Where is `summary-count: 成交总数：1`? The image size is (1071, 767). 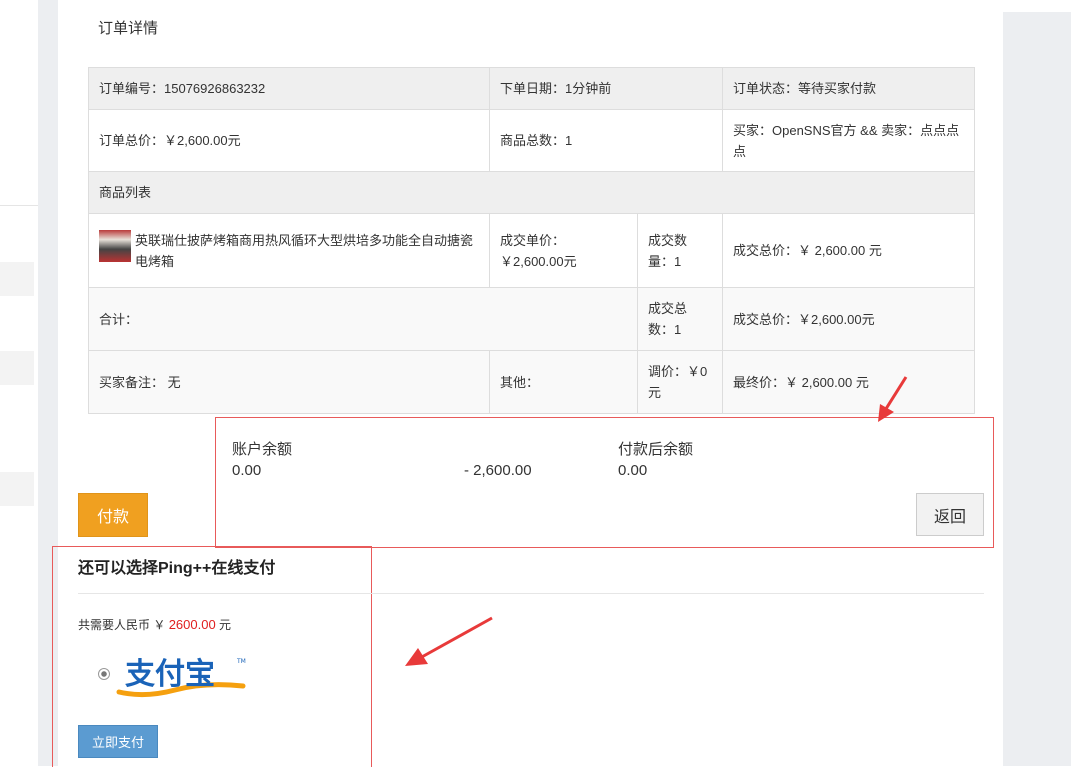 summary-count: 成交总数：1 is located at coordinates (680, 319).